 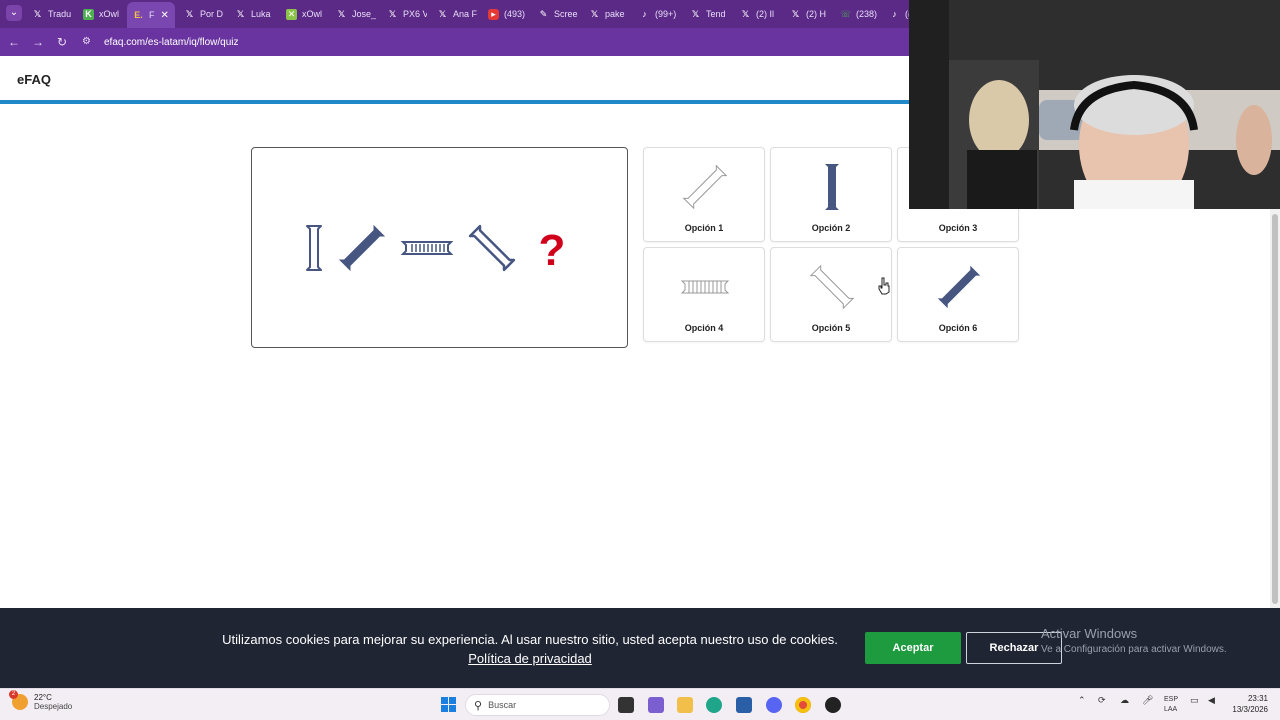 I want to click on webcam-video, so click(x=1094, y=104).